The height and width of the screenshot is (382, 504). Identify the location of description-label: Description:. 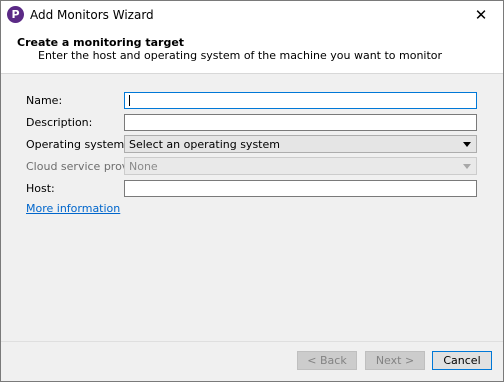
(59, 122).